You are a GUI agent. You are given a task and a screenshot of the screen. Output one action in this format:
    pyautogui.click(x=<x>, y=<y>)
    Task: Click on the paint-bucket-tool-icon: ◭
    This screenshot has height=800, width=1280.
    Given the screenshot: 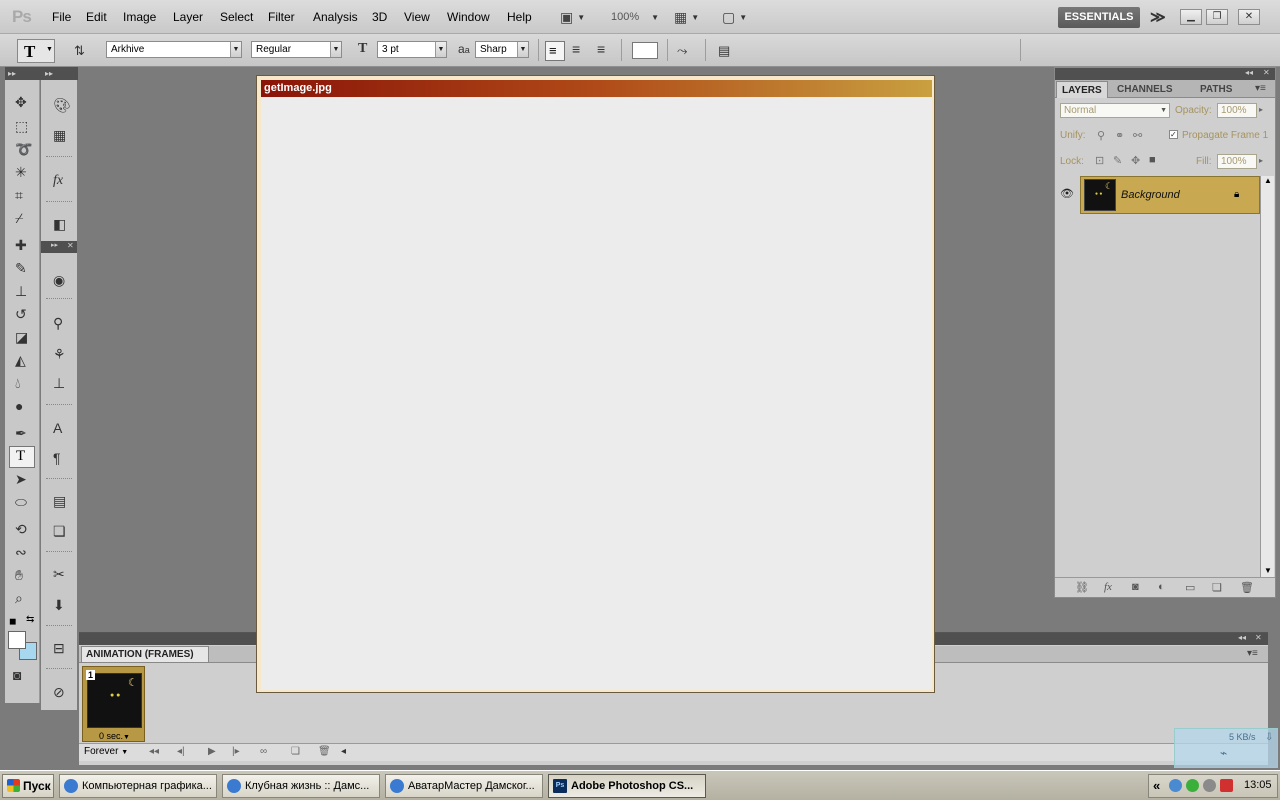 What is the action you would take?
    pyautogui.click(x=20, y=360)
    